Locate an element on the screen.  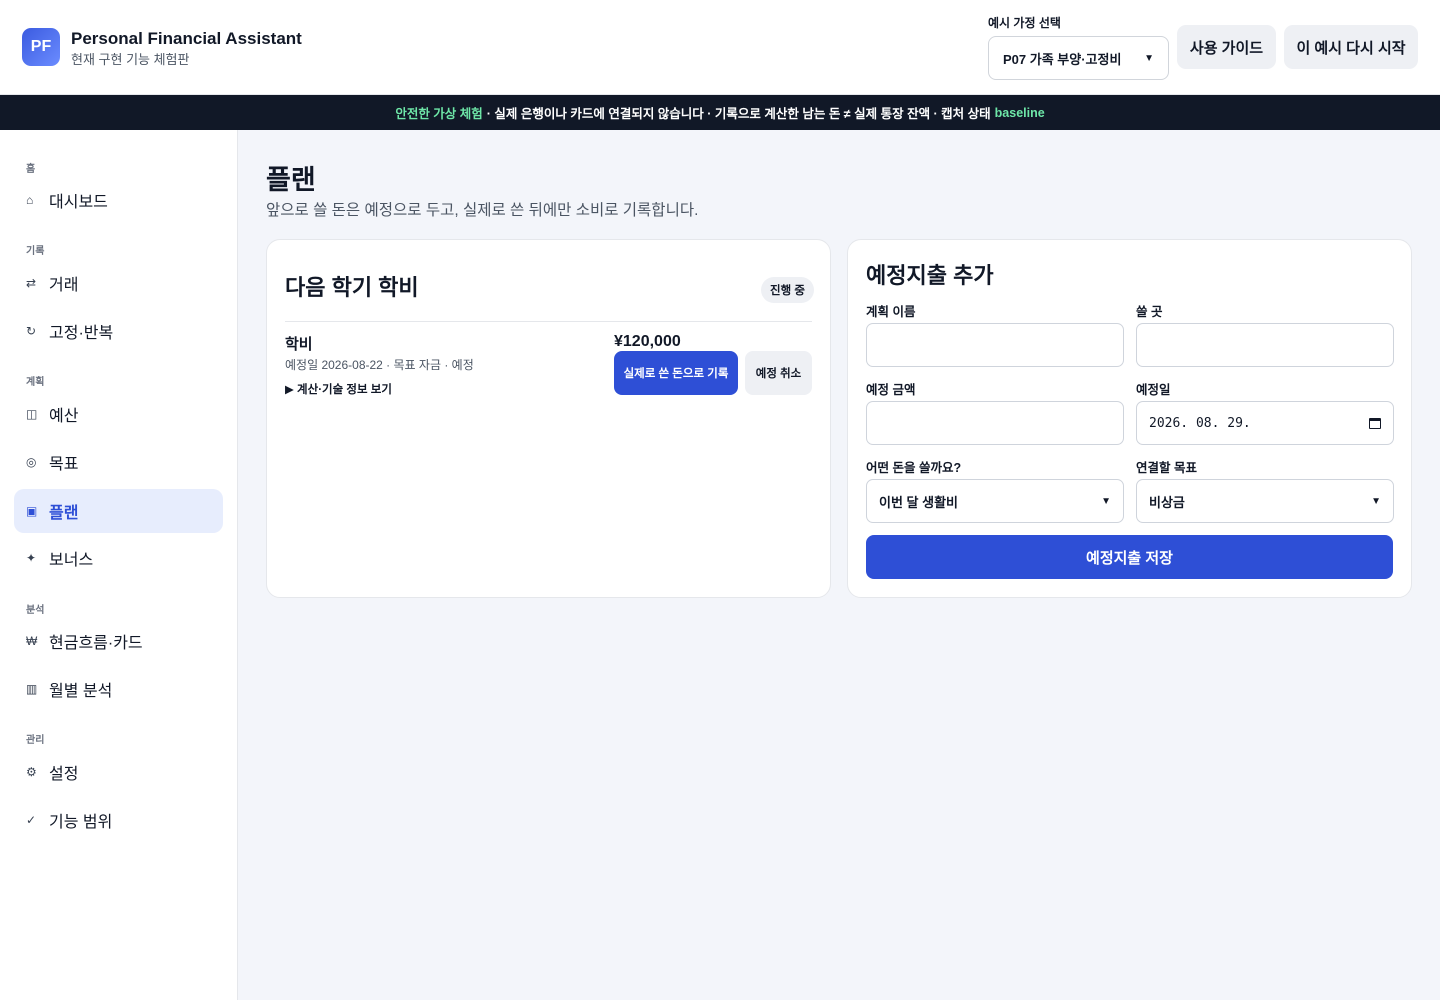
plan-item-meta: 예정일 2026-08-22 · 목표 자금 · 예정 is located at coordinates (379, 365).